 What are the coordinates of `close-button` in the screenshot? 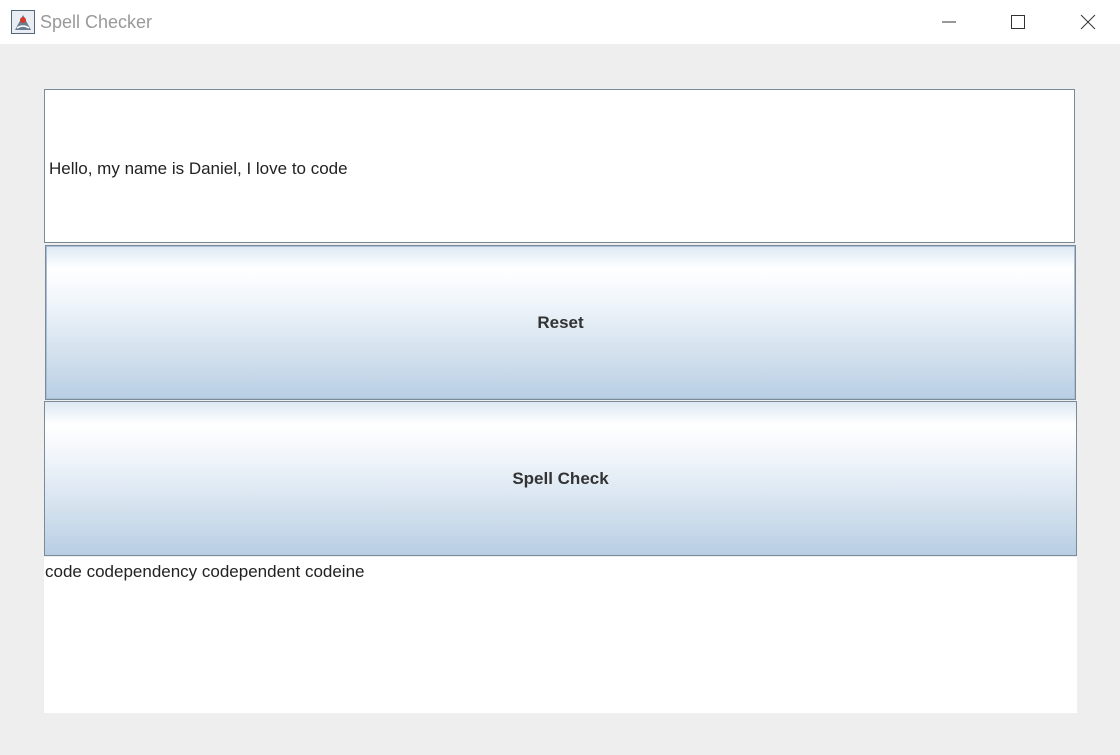 It's located at (1088, 22).